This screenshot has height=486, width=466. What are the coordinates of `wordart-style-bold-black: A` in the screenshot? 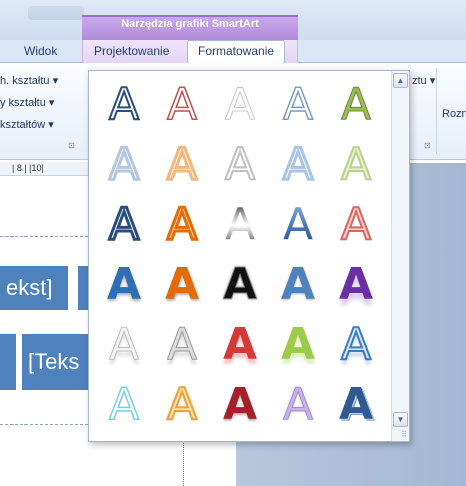 It's located at (240, 285).